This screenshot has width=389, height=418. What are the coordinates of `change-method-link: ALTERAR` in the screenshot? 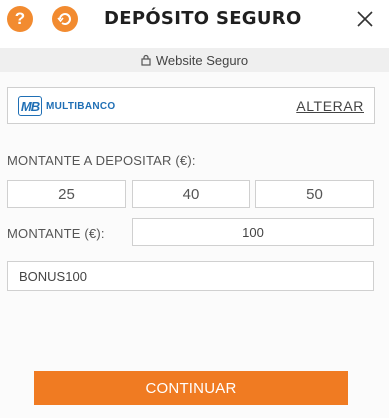 It's located at (330, 106).